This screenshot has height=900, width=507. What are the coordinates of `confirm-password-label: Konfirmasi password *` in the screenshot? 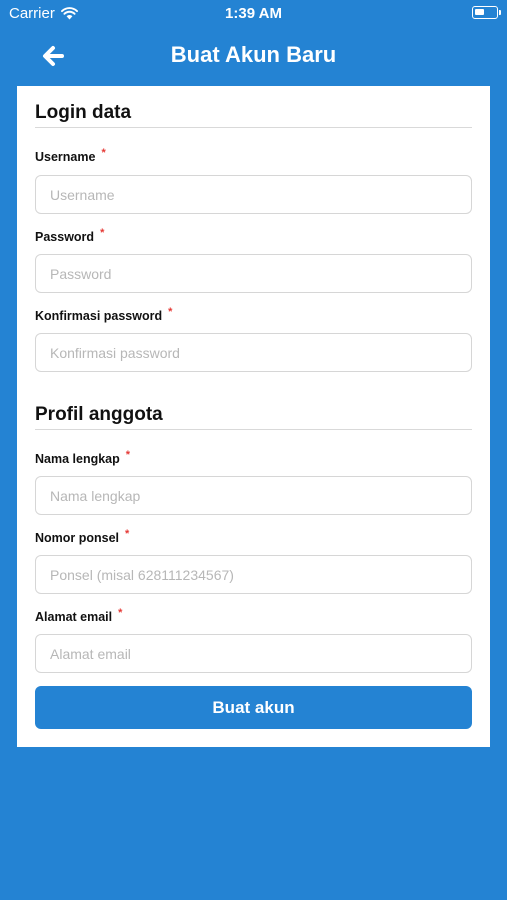 It's located at (104, 314).